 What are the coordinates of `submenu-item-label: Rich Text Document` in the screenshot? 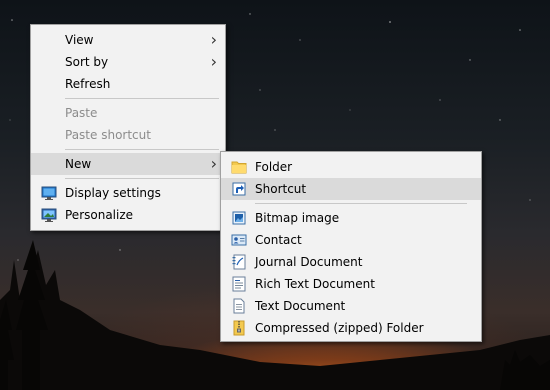 It's located at (315, 284).